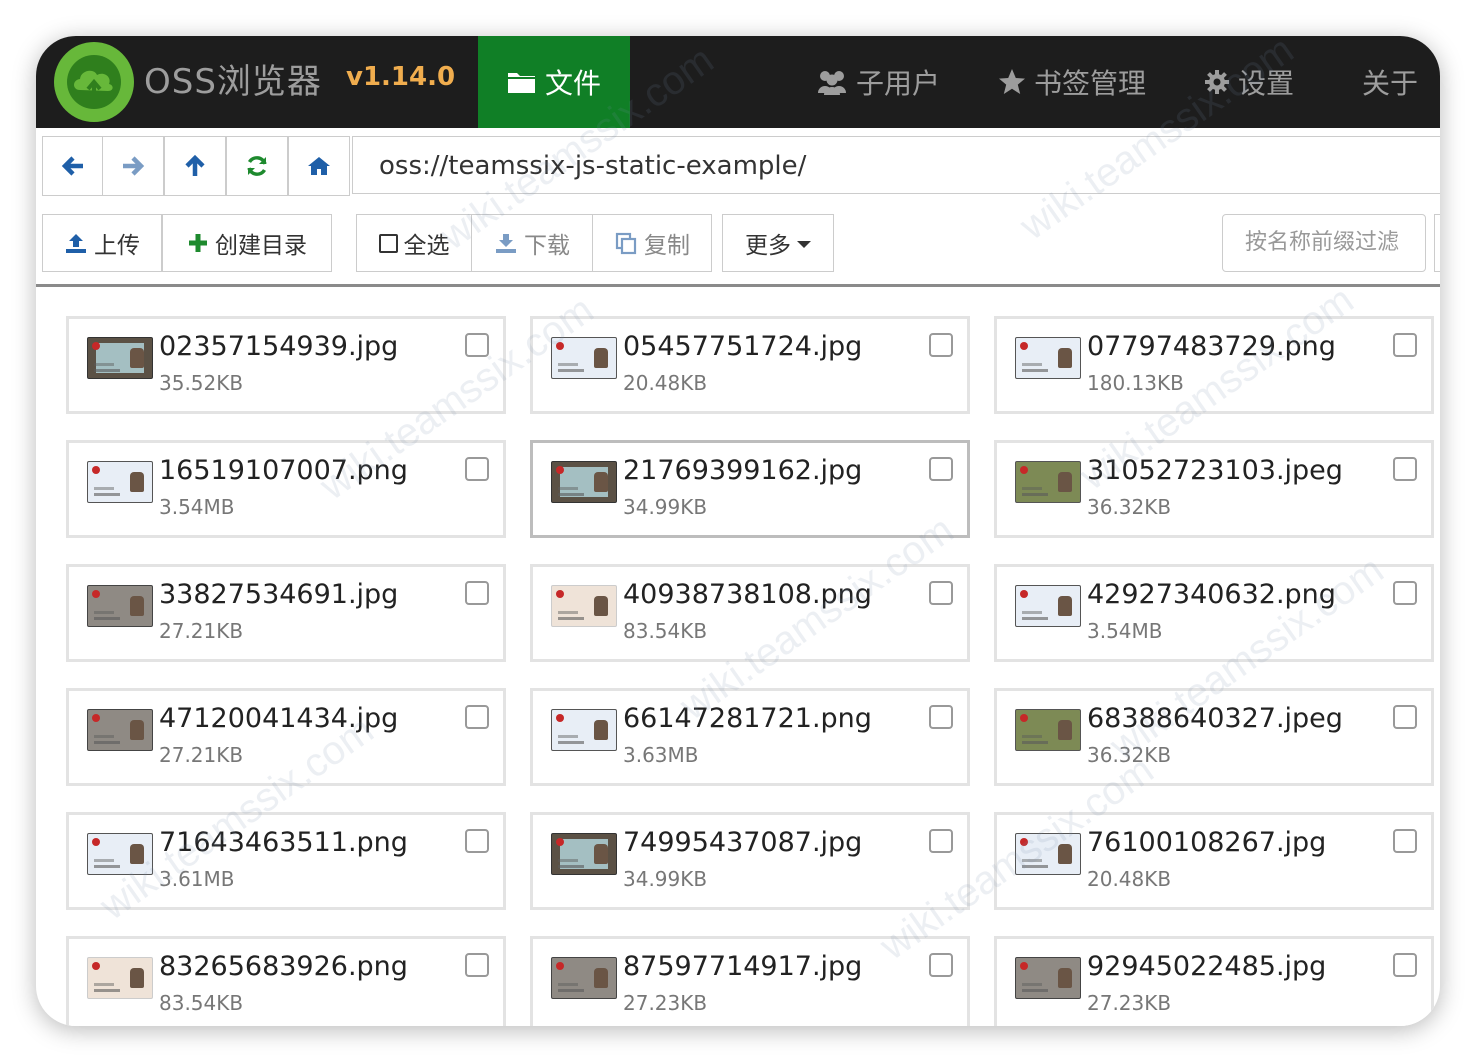 This screenshot has width=1476, height=1062. I want to click on file-name: 66147281721.png, so click(747, 718).